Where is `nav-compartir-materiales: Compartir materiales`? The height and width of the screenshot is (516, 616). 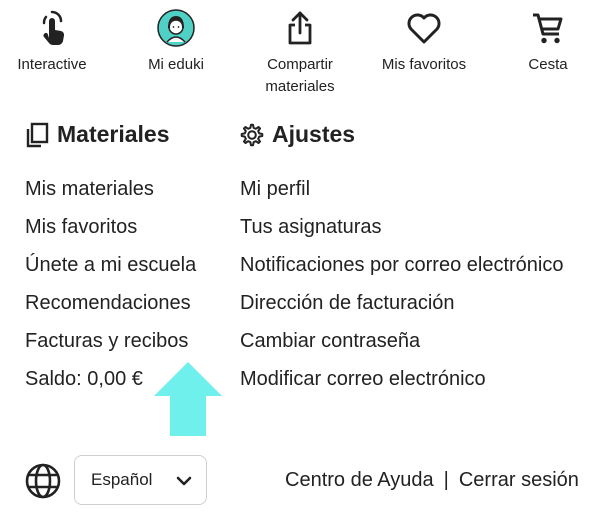
nav-compartir-materiales: Compartir materiales is located at coordinates (300, 46).